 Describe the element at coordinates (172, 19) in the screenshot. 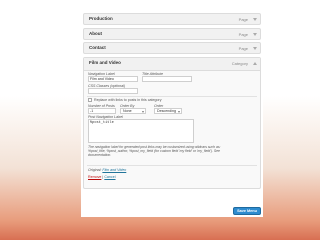

I see `menu-item-production: Production Page` at that location.